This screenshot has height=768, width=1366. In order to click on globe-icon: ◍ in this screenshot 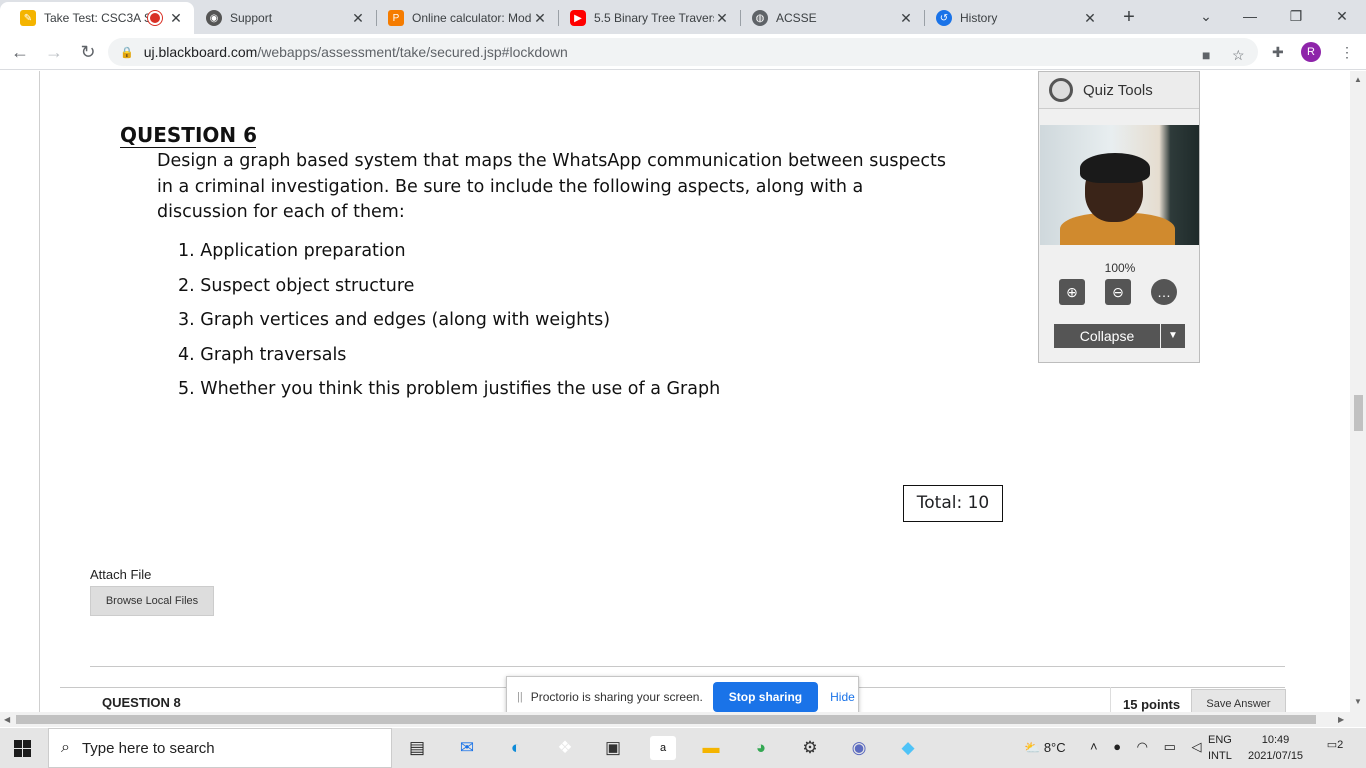, I will do `click(760, 18)`.